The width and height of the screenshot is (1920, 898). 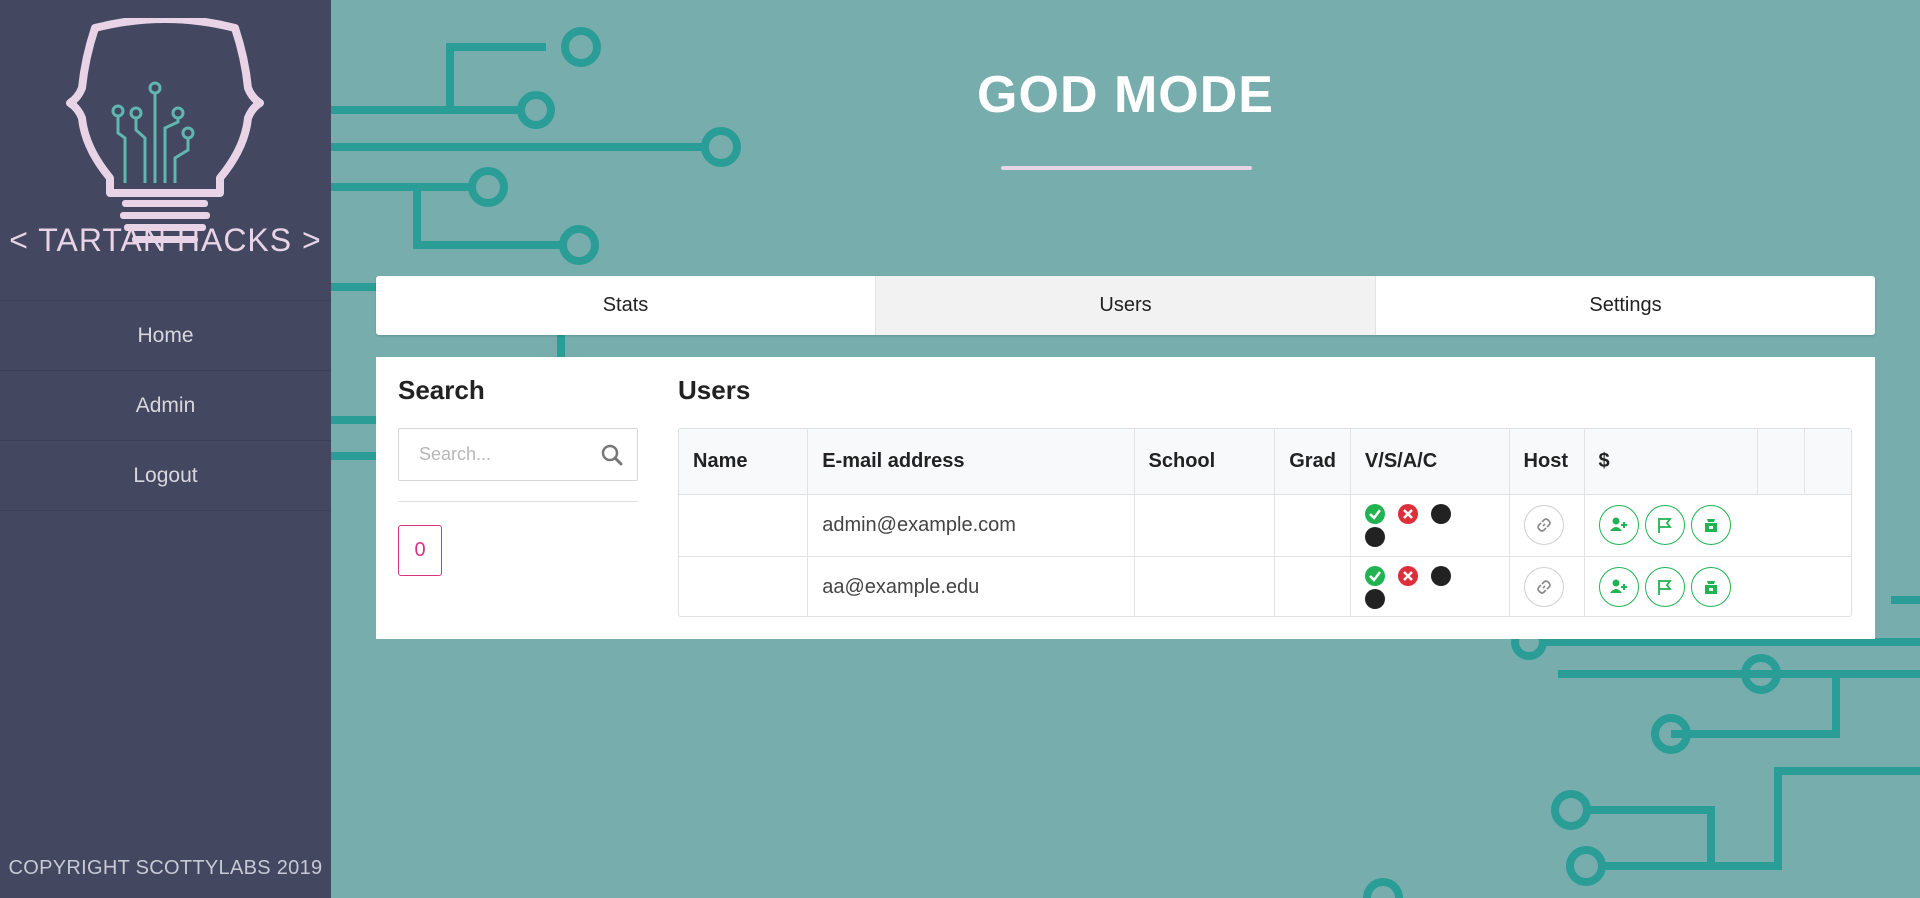 What do you see at coordinates (1125, 95) in the screenshot?
I see `page-title: GOD MODE` at bounding box center [1125, 95].